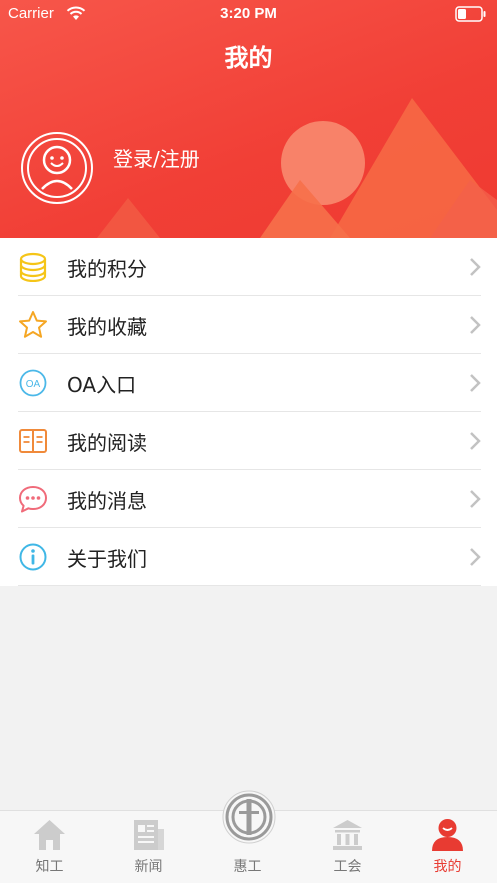  What do you see at coordinates (247, 867) in the screenshot?
I see `tab-label: 惠工` at bounding box center [247, 867].